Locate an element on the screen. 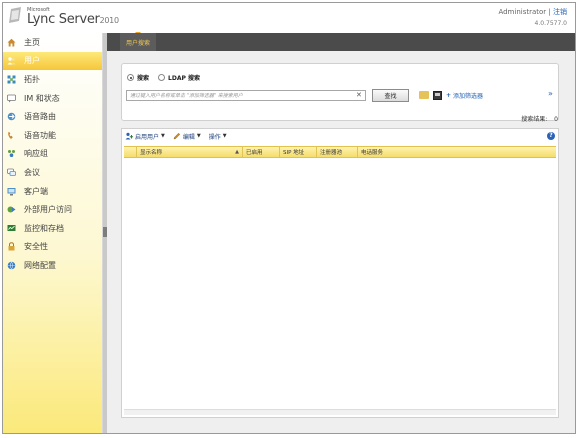 The image size is (580, 438). external-access-icon is located at coordinates (11, 209).